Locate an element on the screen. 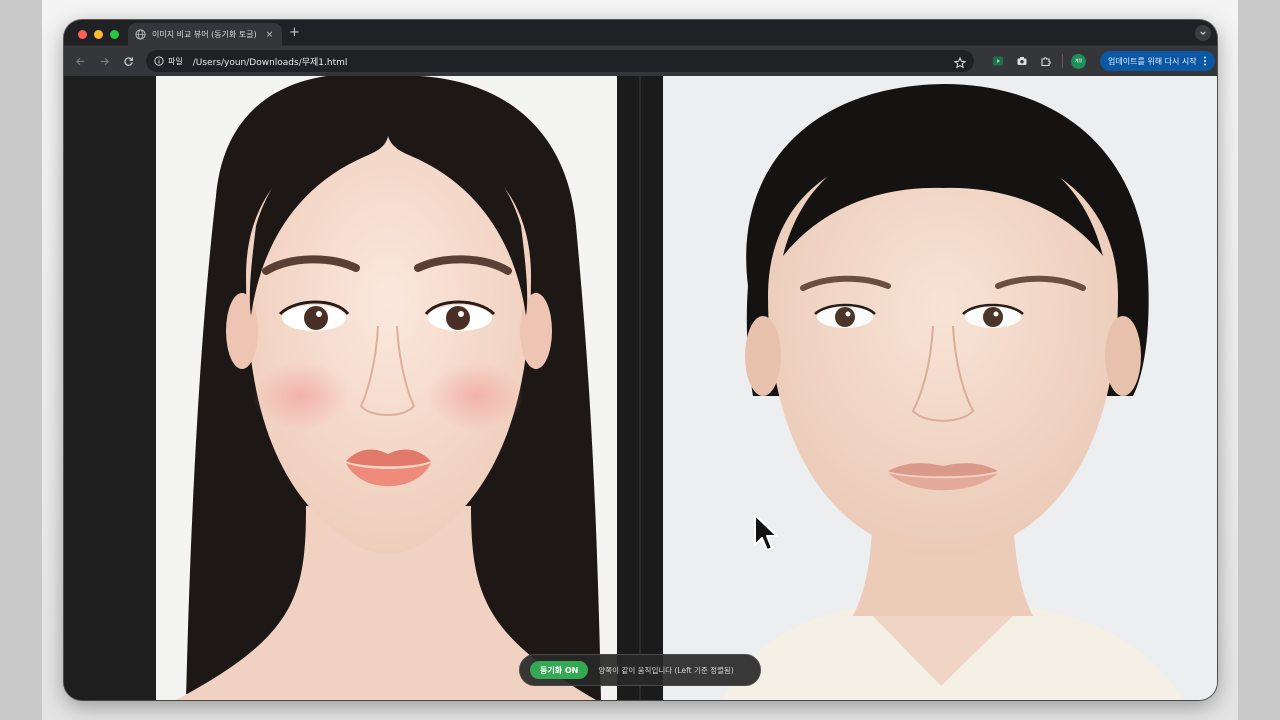 The image size is (1280, 720). more-vert-icon is located at coordinates (1204, 61).